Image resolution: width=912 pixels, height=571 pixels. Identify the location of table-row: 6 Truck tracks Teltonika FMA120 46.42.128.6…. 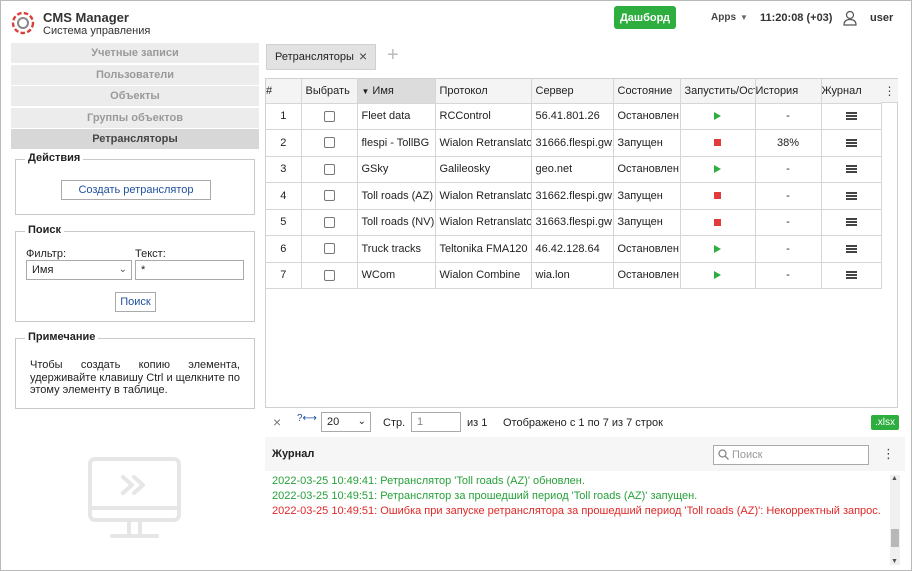
(574, 249).